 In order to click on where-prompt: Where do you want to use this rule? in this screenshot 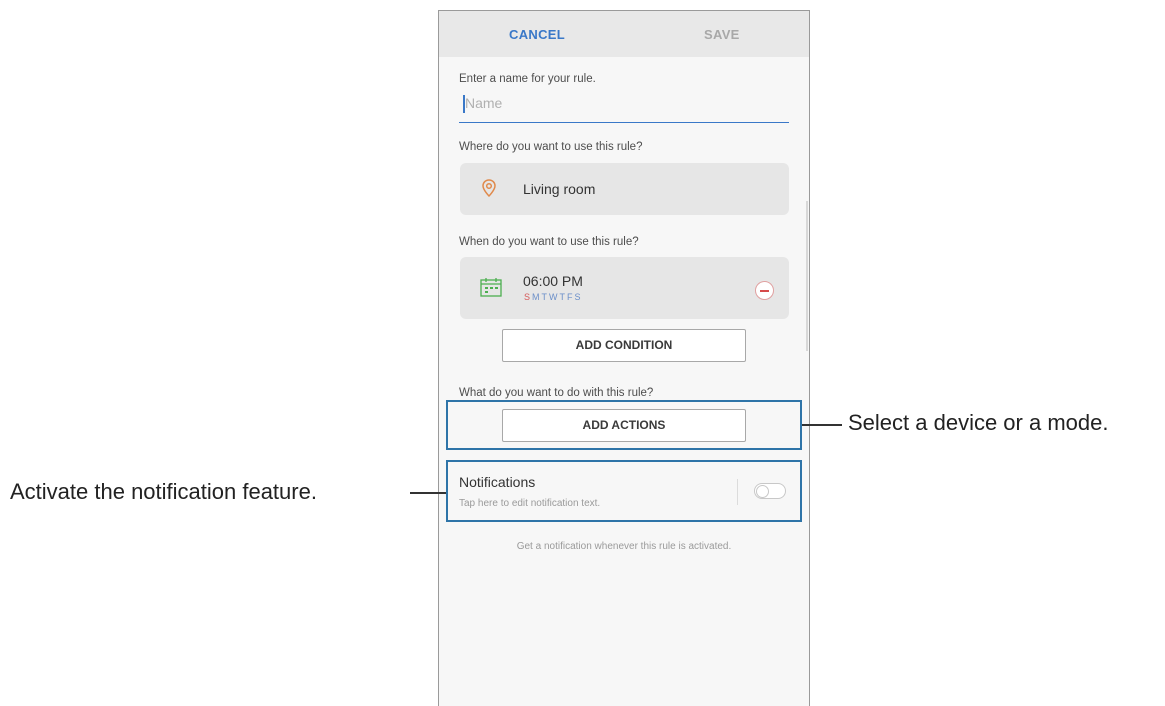, I will do `click(551, 147)`.